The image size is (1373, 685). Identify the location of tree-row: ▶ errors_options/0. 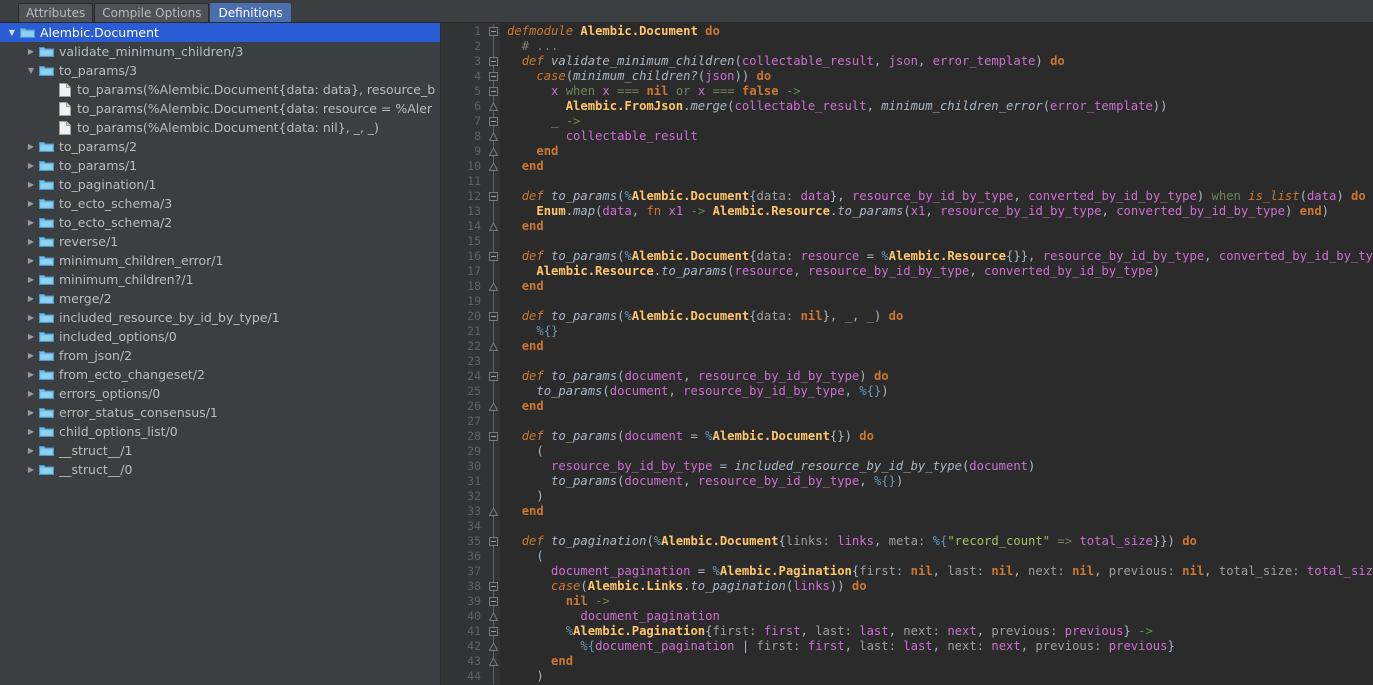
(220, 393).